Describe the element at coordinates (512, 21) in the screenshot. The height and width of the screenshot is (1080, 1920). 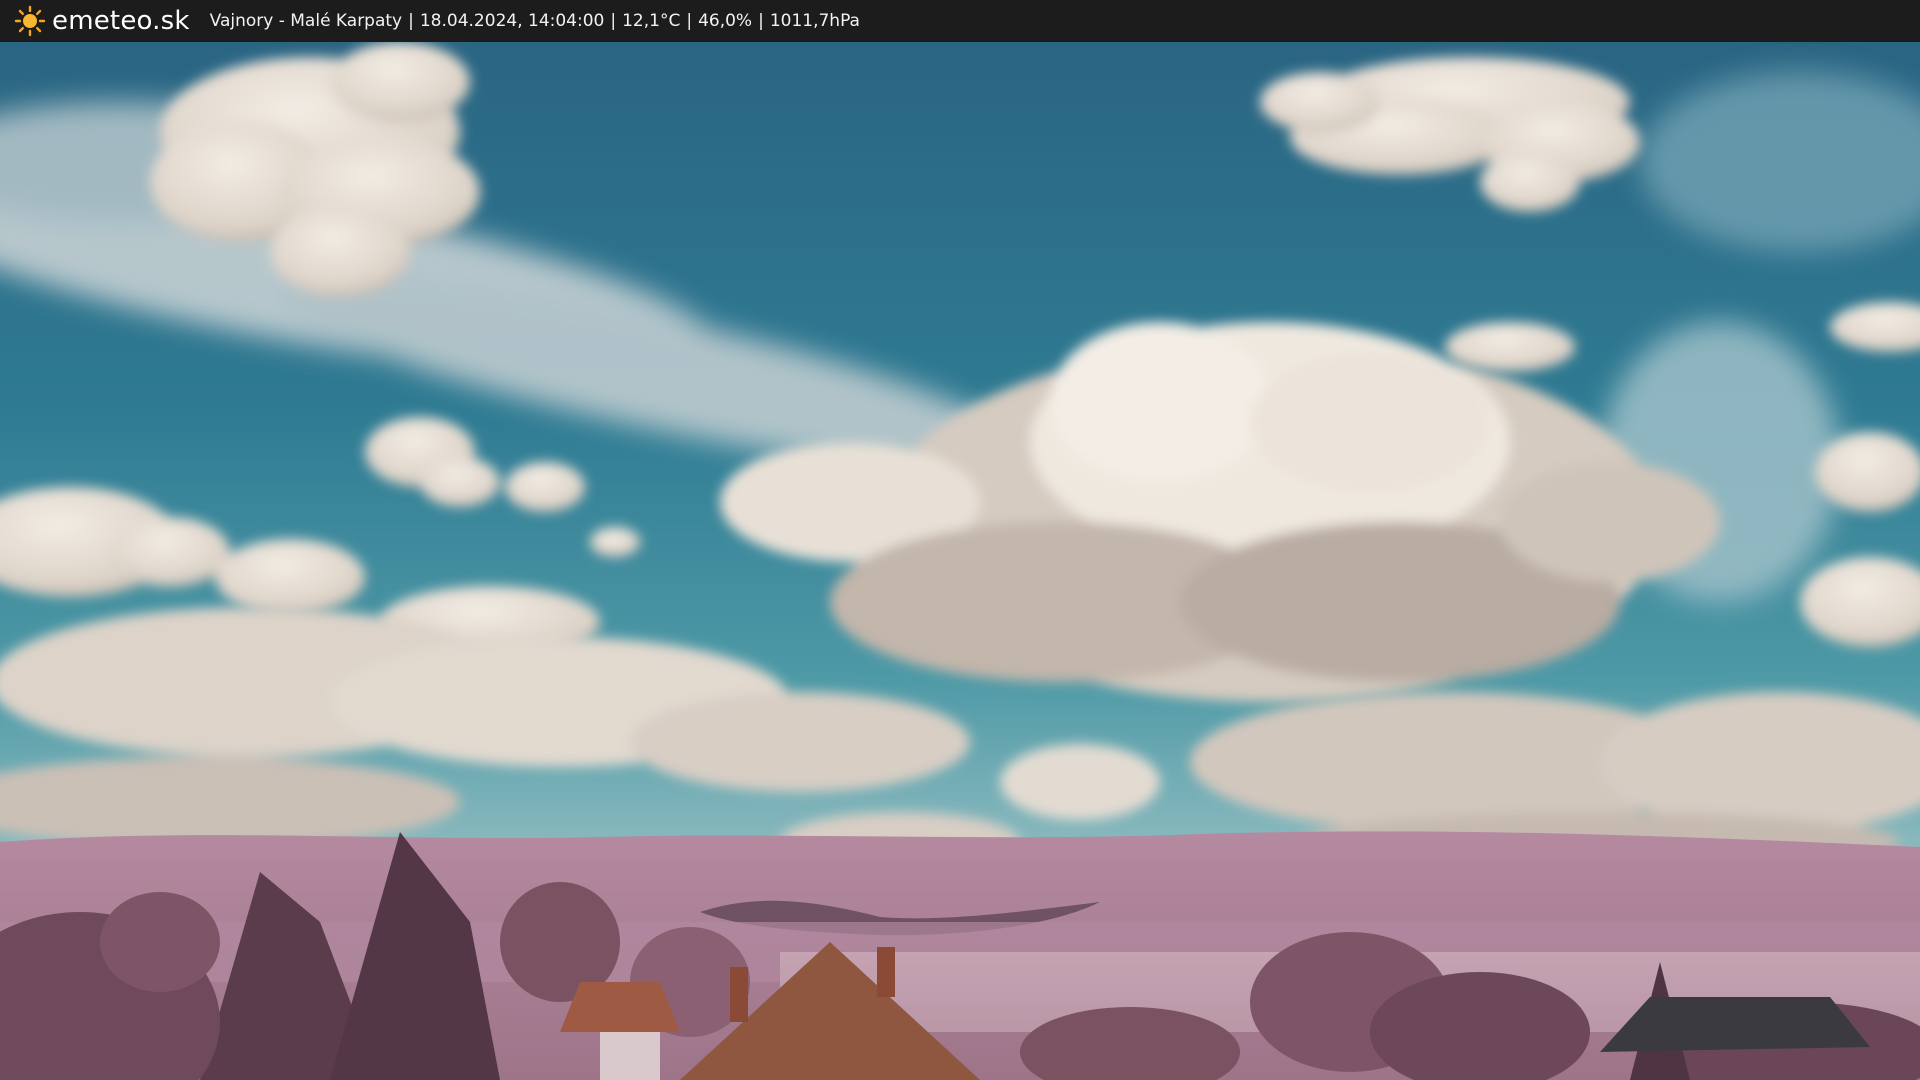
I see `datetime-label: 18.04.2024, 14:04:00` at that location.